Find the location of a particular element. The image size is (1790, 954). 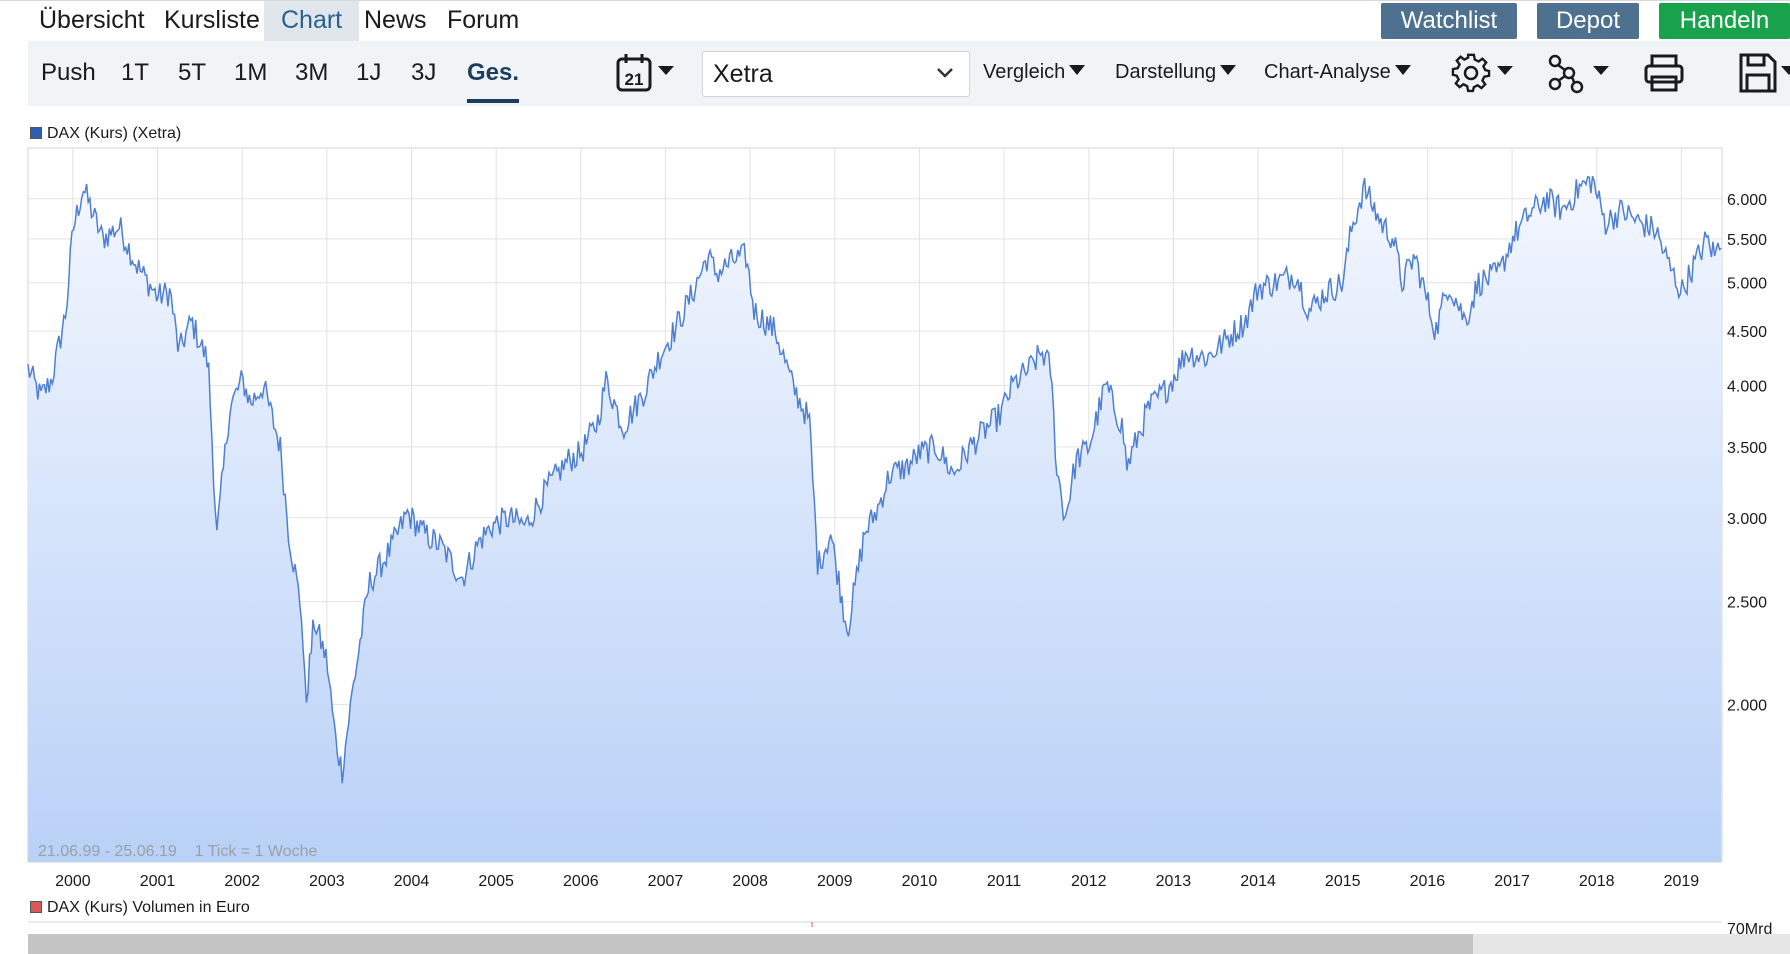

x-tick-label: 2007 is located at coordinates (666, 881).